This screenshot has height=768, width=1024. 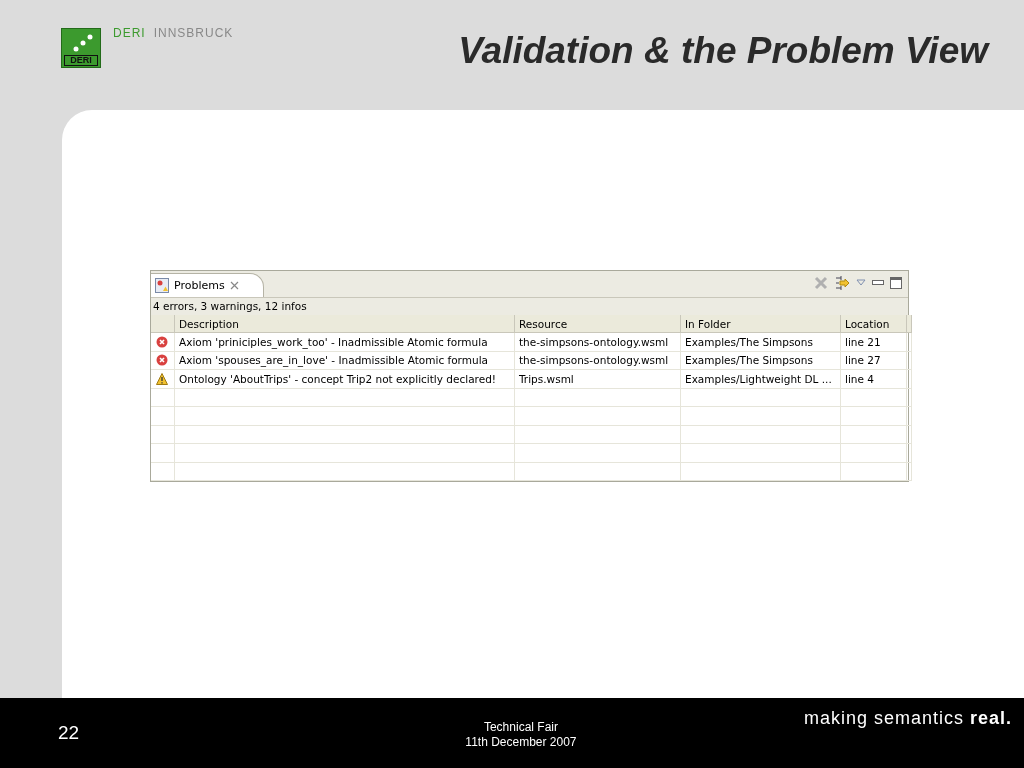 What do you see at coordinates (907, 718) in the screenshot?
I see `tagline: making semantics real.` at bounding box center [907, 718].